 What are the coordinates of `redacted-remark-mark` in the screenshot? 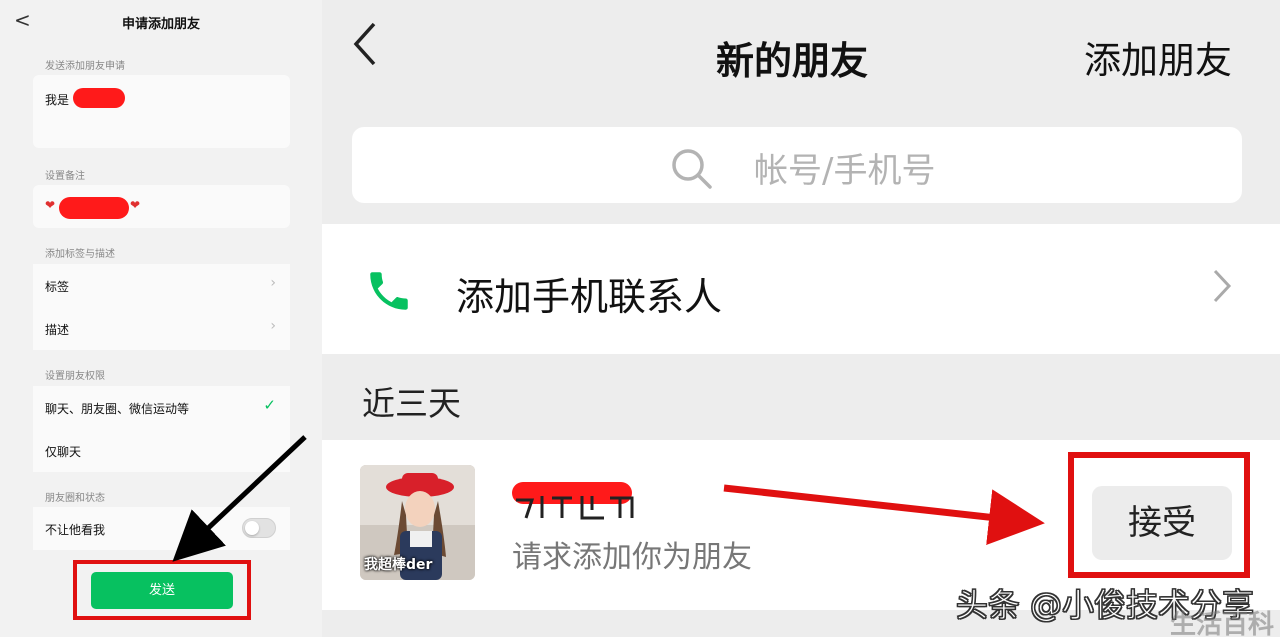 It's located at (94, 208).